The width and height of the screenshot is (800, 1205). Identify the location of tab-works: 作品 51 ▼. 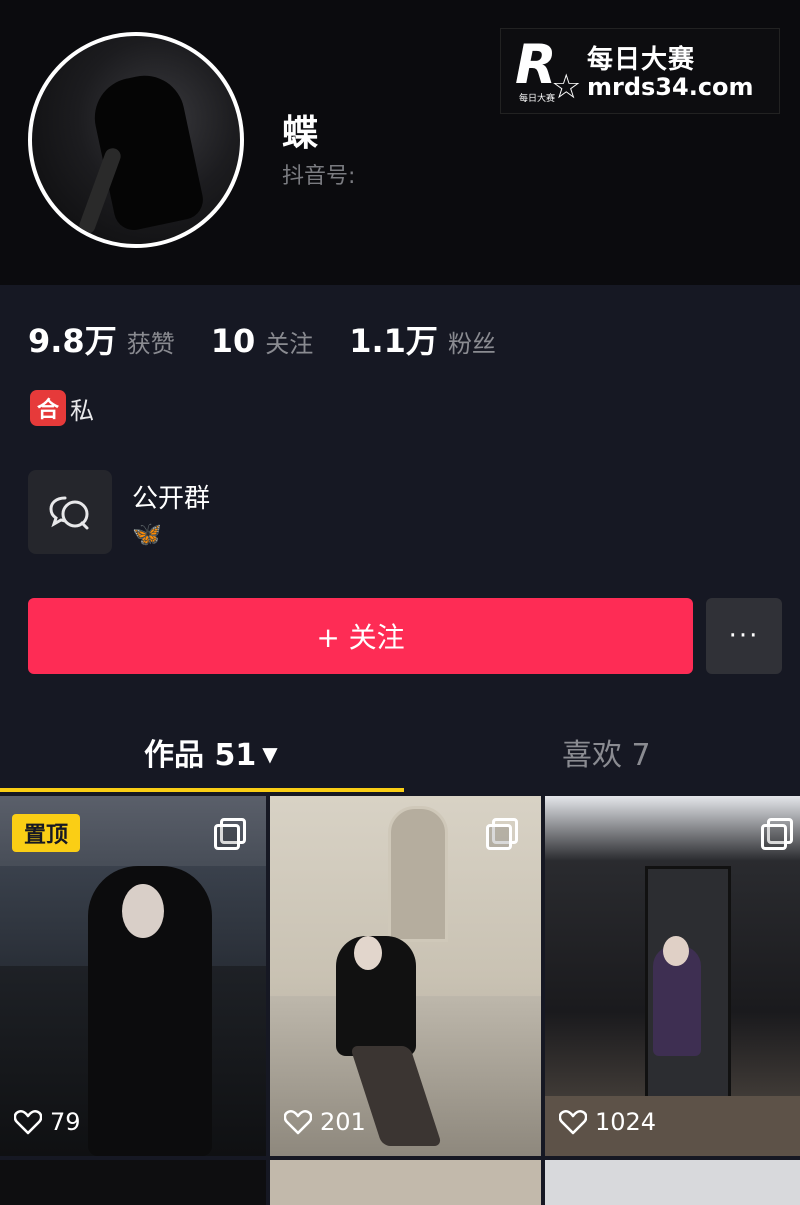
(211, 752).